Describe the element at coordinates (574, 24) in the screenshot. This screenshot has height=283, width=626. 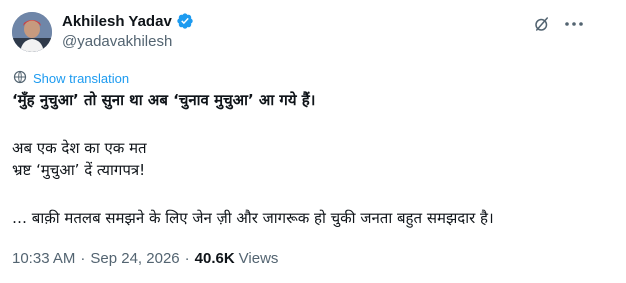
I see `more-icon` at that location.